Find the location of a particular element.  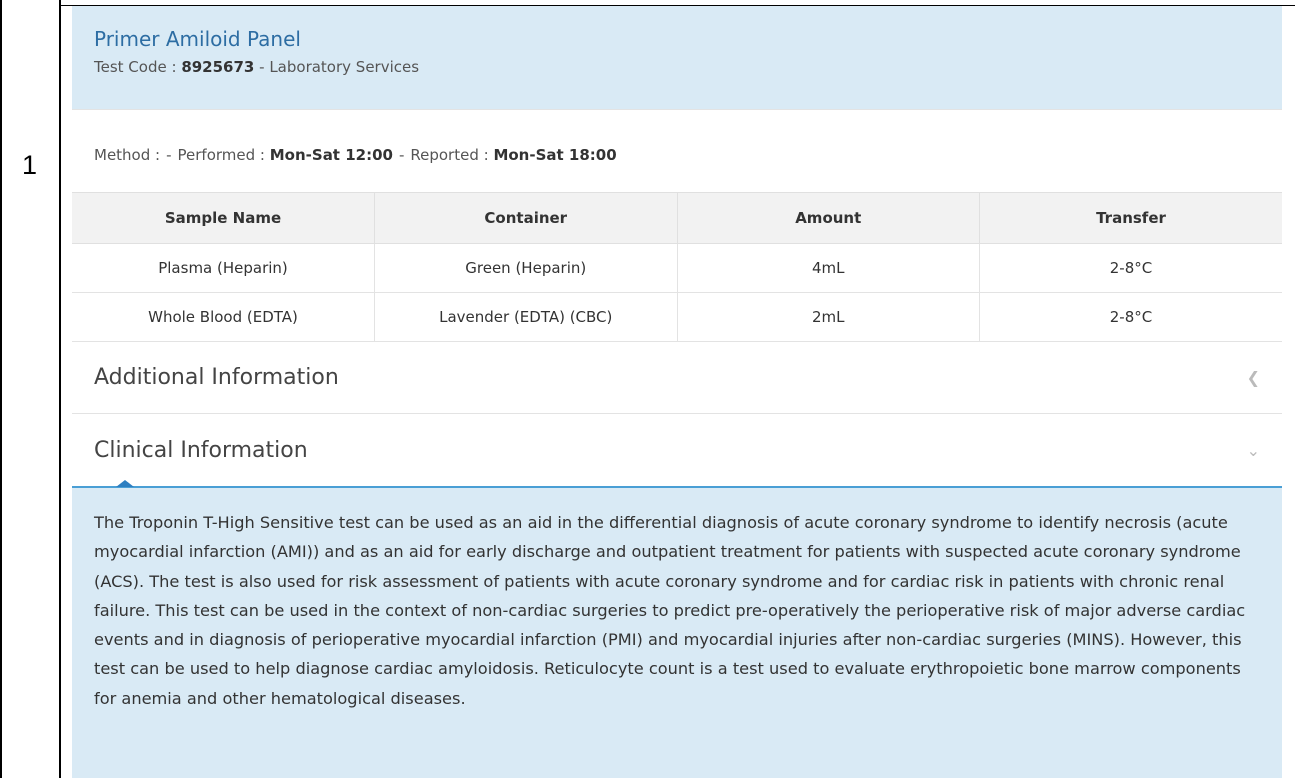

test-title: Primer Amiloid Panel is located at coordinates (677, 39).